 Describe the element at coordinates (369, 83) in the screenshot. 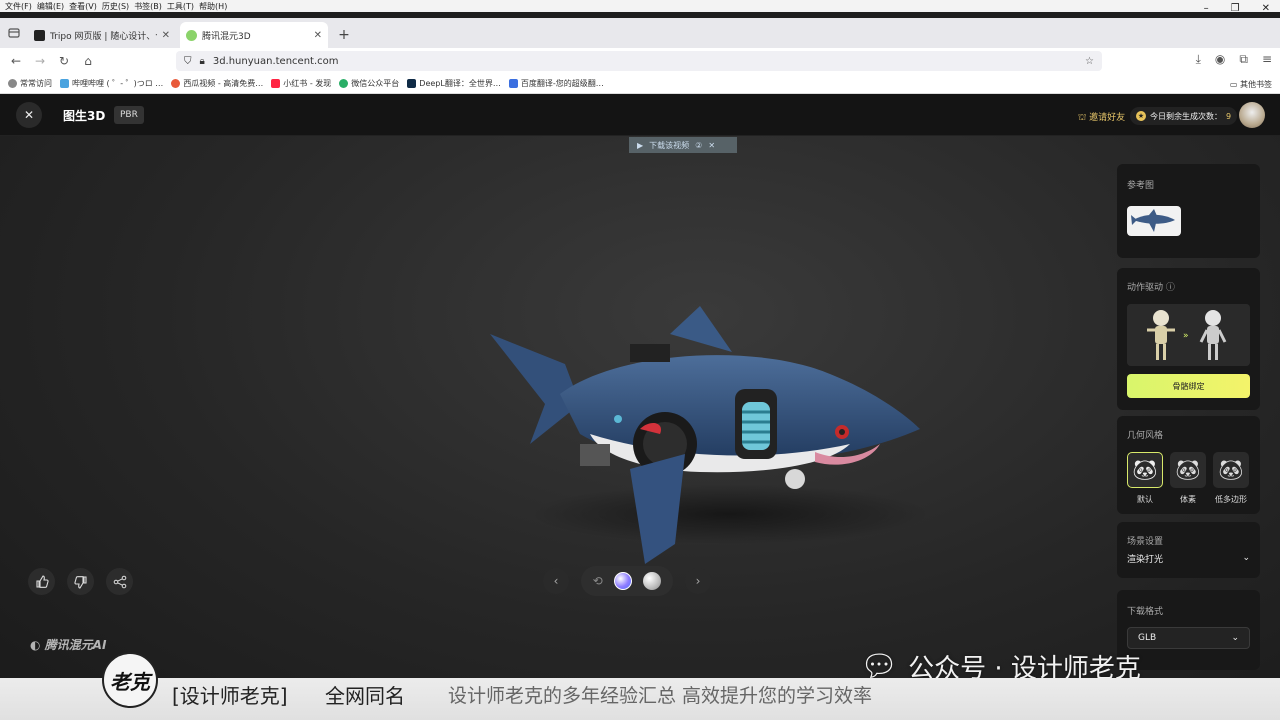

I see `bookmark-item: 微信公众平台` at that location.